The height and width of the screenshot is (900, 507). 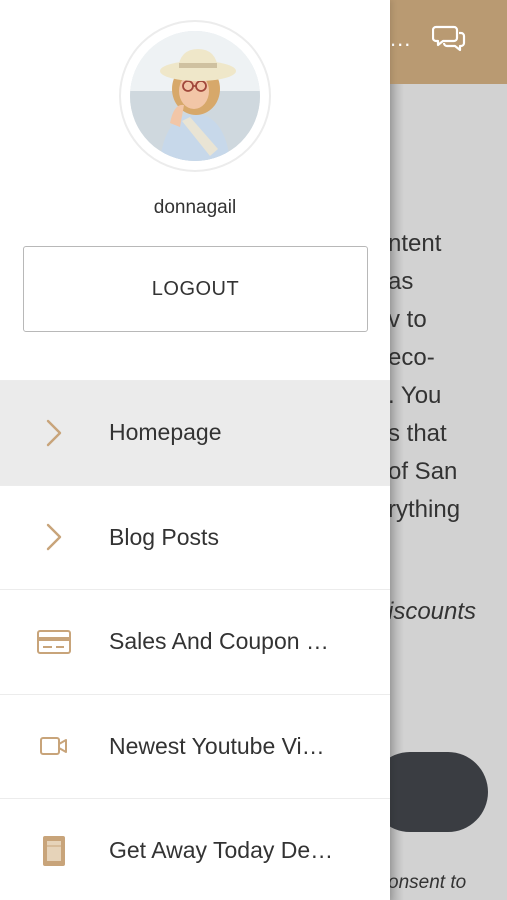 I want to click on book-icon, so click(x=54, y=851).